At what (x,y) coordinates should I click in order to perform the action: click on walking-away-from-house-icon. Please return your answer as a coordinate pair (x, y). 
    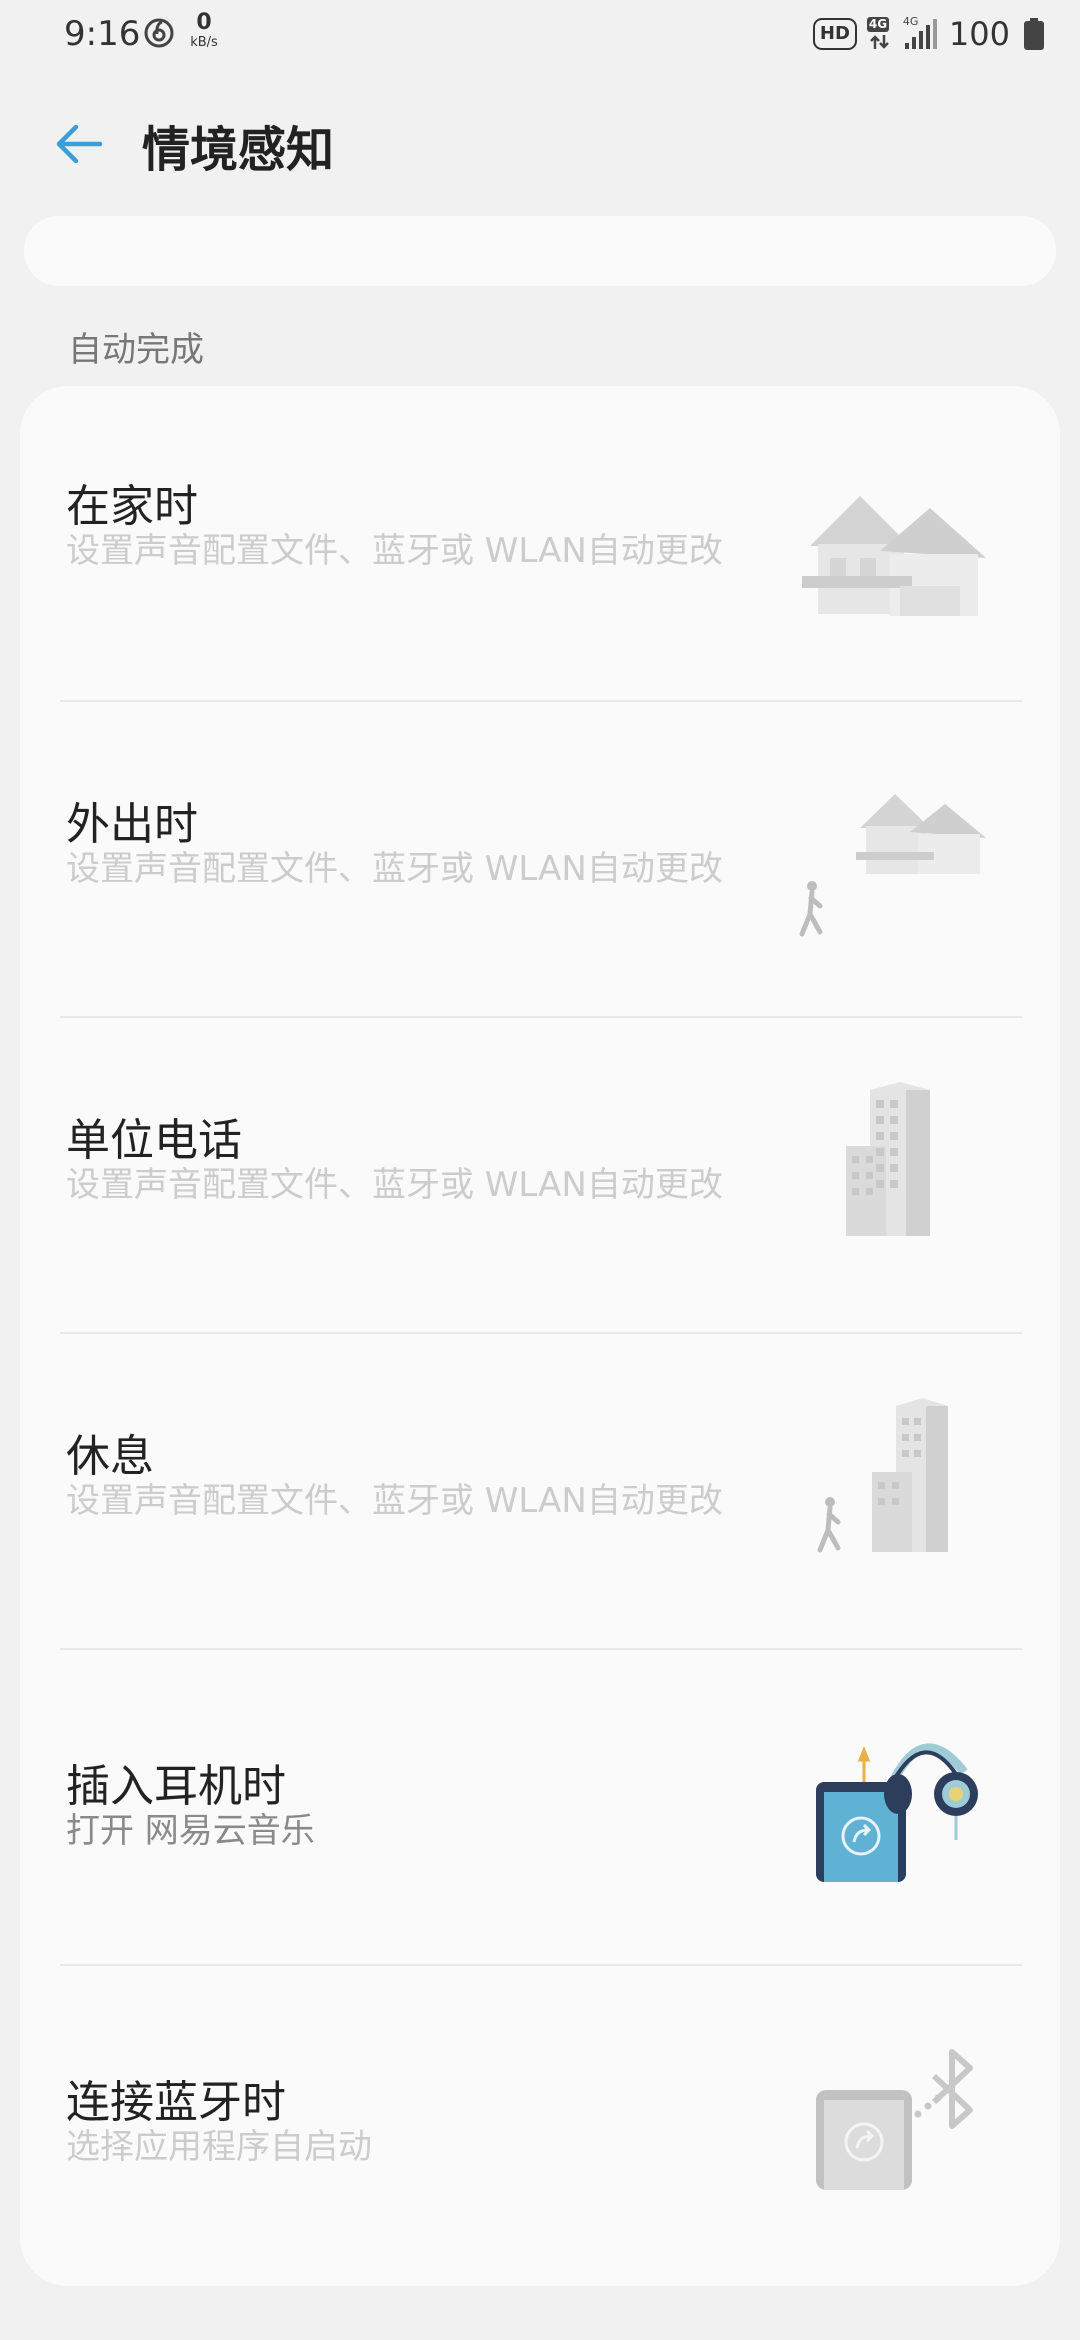
    Looking at the image, I should click on (892, 865).